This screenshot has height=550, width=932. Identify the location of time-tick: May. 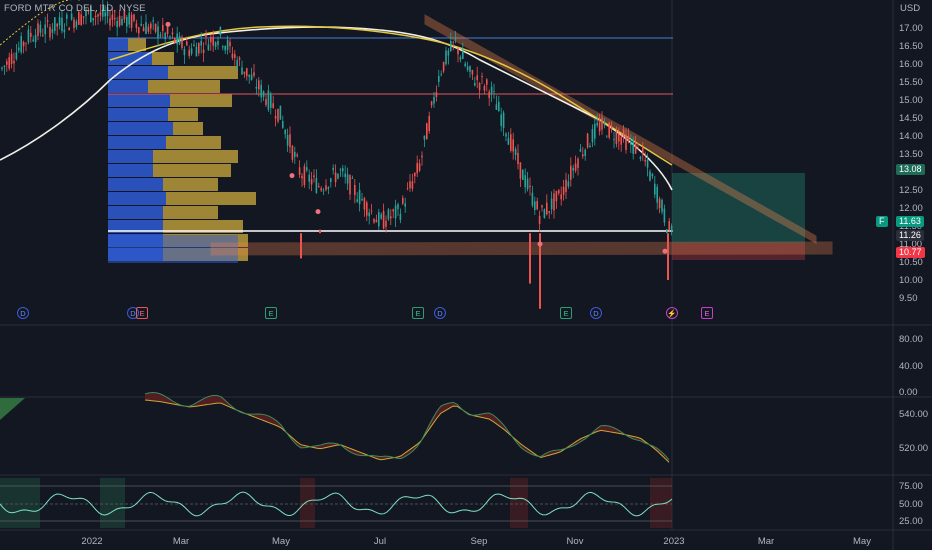
(281, 541).